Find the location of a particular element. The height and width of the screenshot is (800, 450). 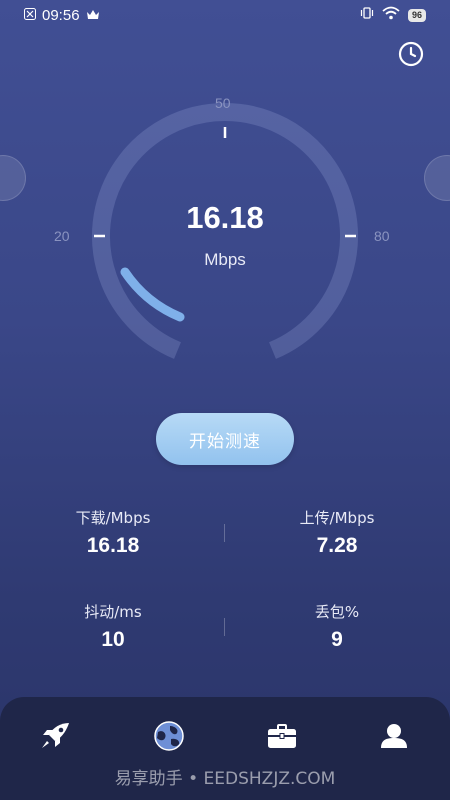

packet-loss-stat: 丢包% 9 is located at coordinates (337, 626).